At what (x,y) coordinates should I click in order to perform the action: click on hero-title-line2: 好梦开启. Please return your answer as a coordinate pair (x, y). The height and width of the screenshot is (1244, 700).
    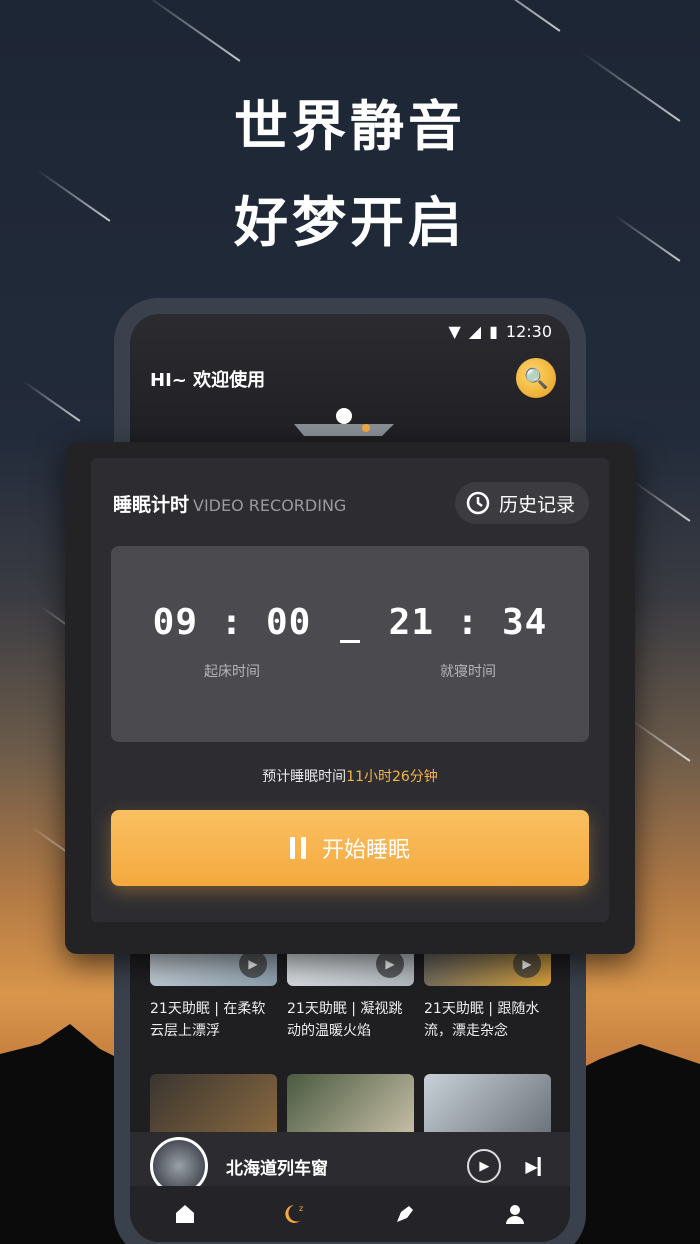
    Looking at the image, I should click on (350, 222).